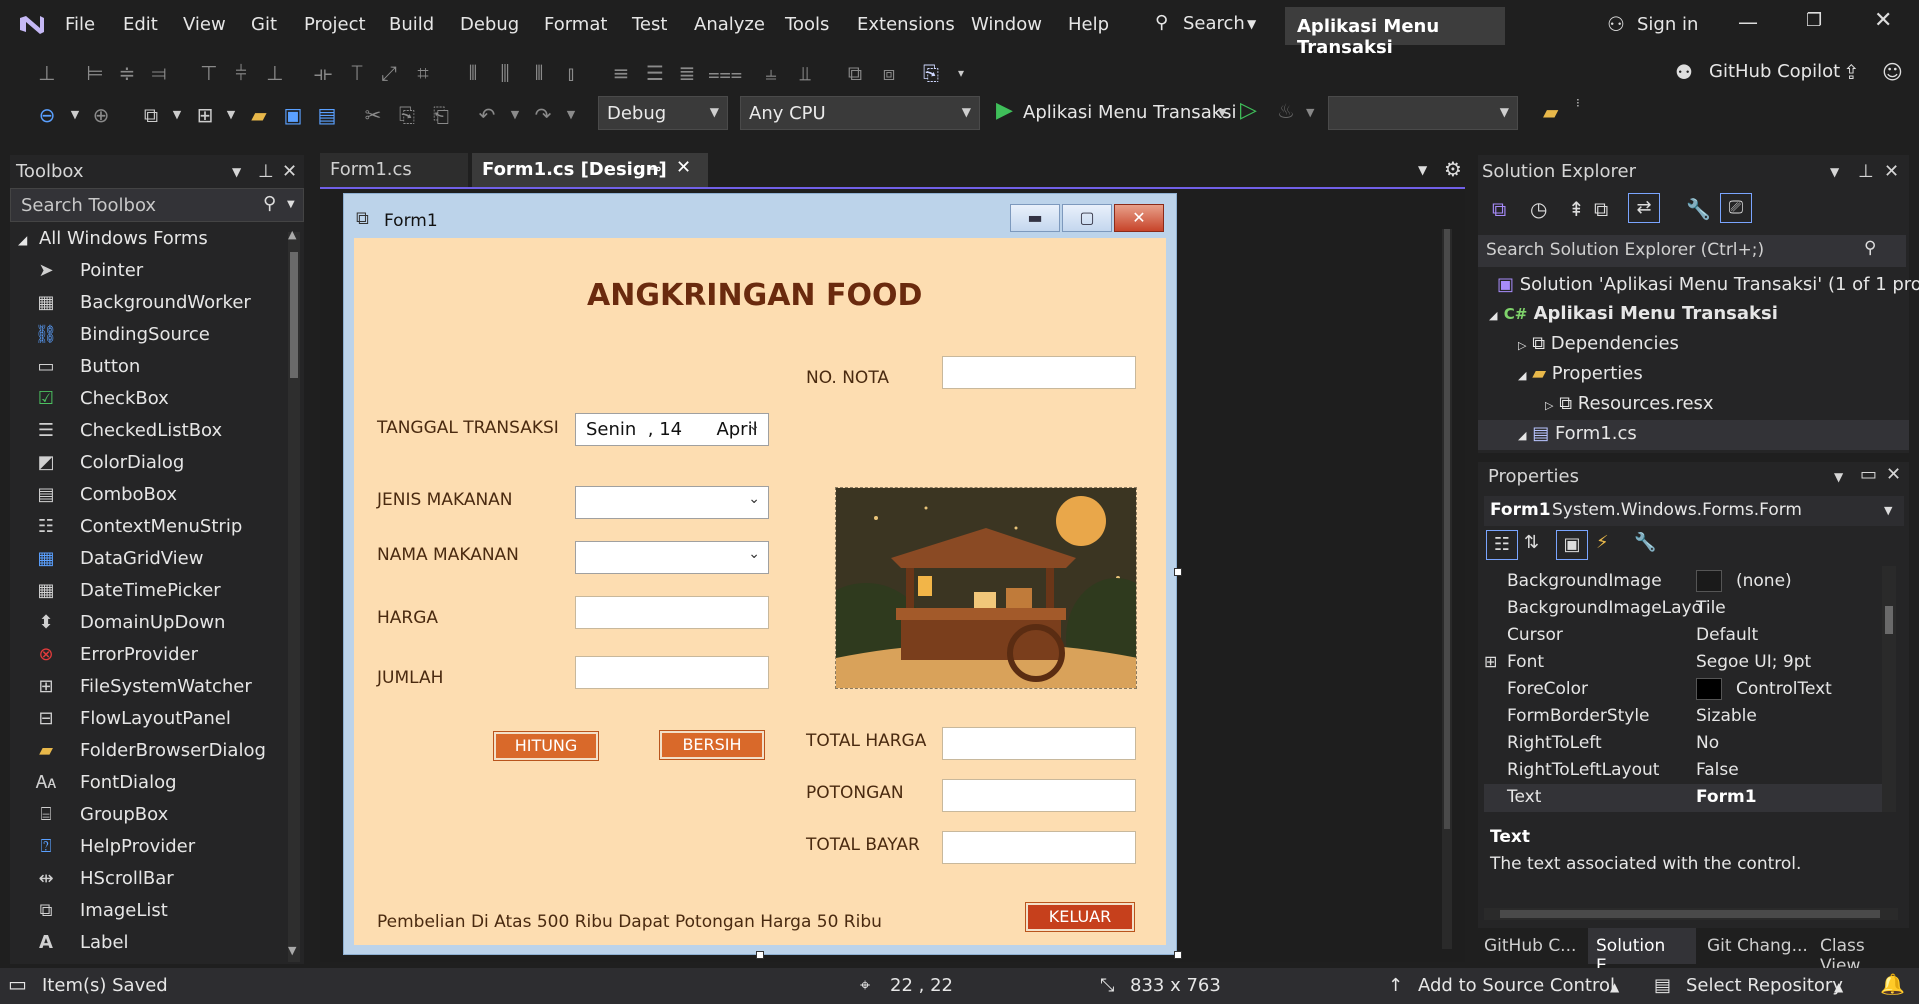  I want to click on menu-file: File, so click(80, 24).